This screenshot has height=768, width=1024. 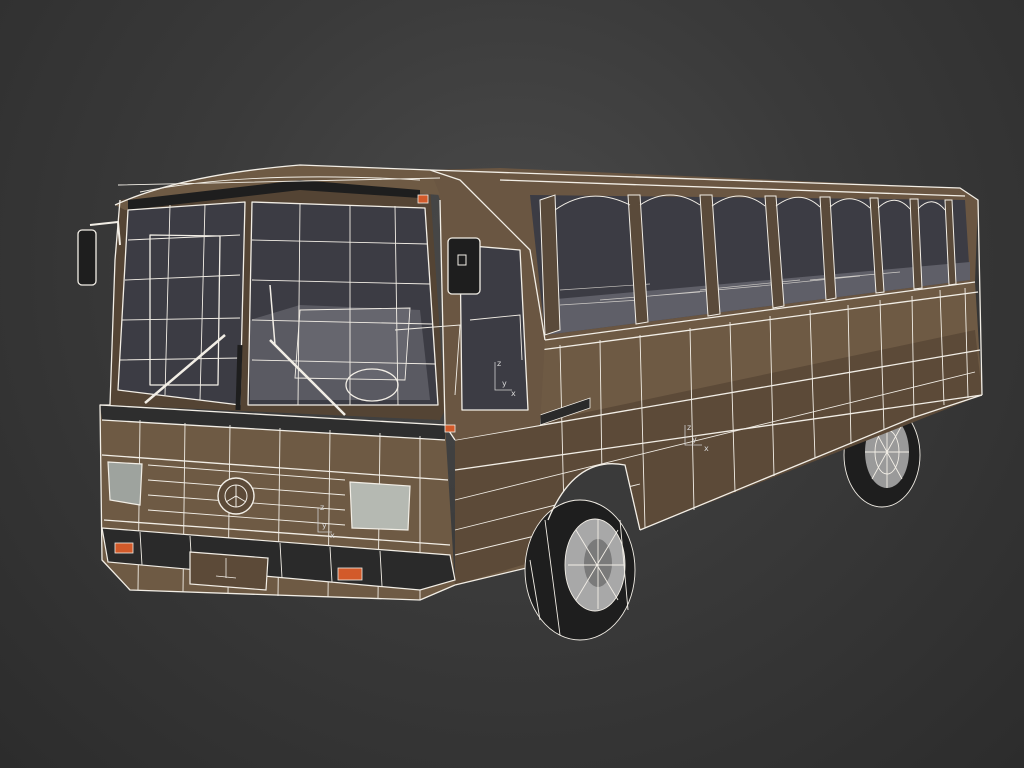 I want to click on license-plate, so click(x=229, y=571).